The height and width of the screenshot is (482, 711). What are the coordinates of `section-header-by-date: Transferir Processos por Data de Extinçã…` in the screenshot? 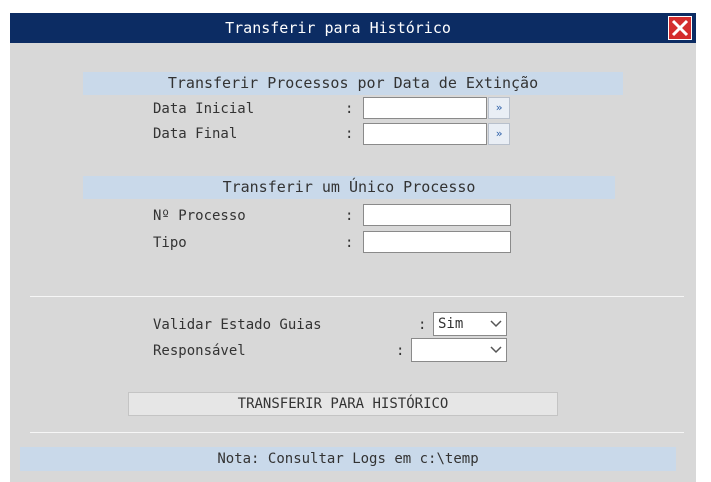 It's located at (353, 83).